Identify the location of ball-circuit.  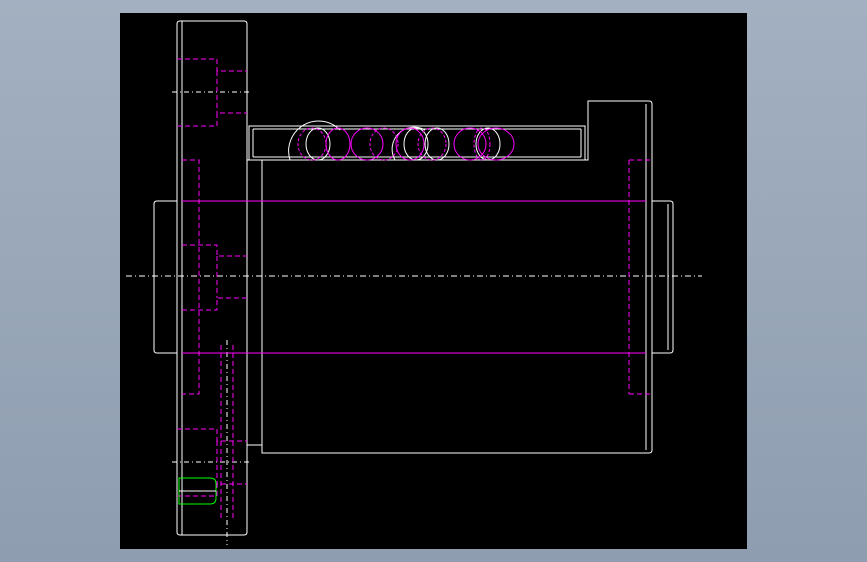
(401, 140).